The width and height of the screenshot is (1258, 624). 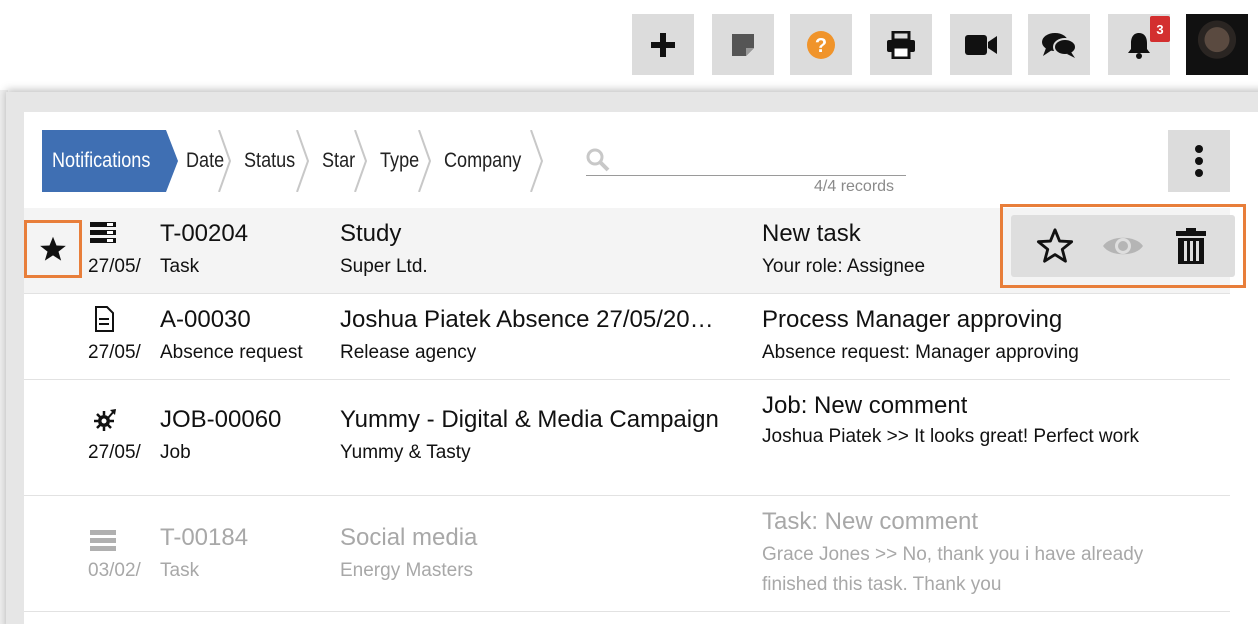 I want to click on notification-event: New task, so click(x=811, y=233).